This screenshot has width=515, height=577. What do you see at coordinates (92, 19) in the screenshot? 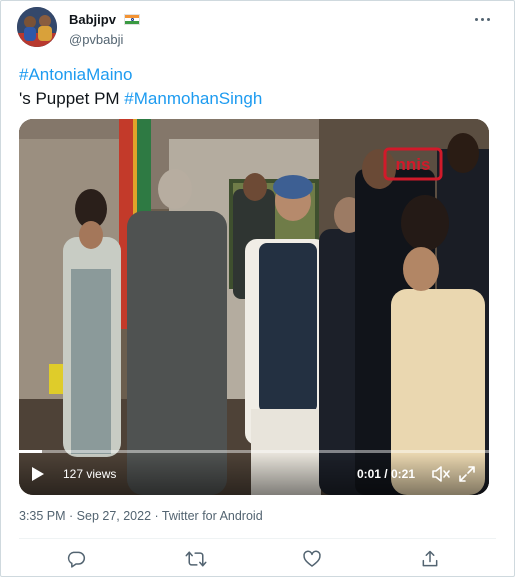
I see `display-name: Babjipv` at bounding box center [92, 19].